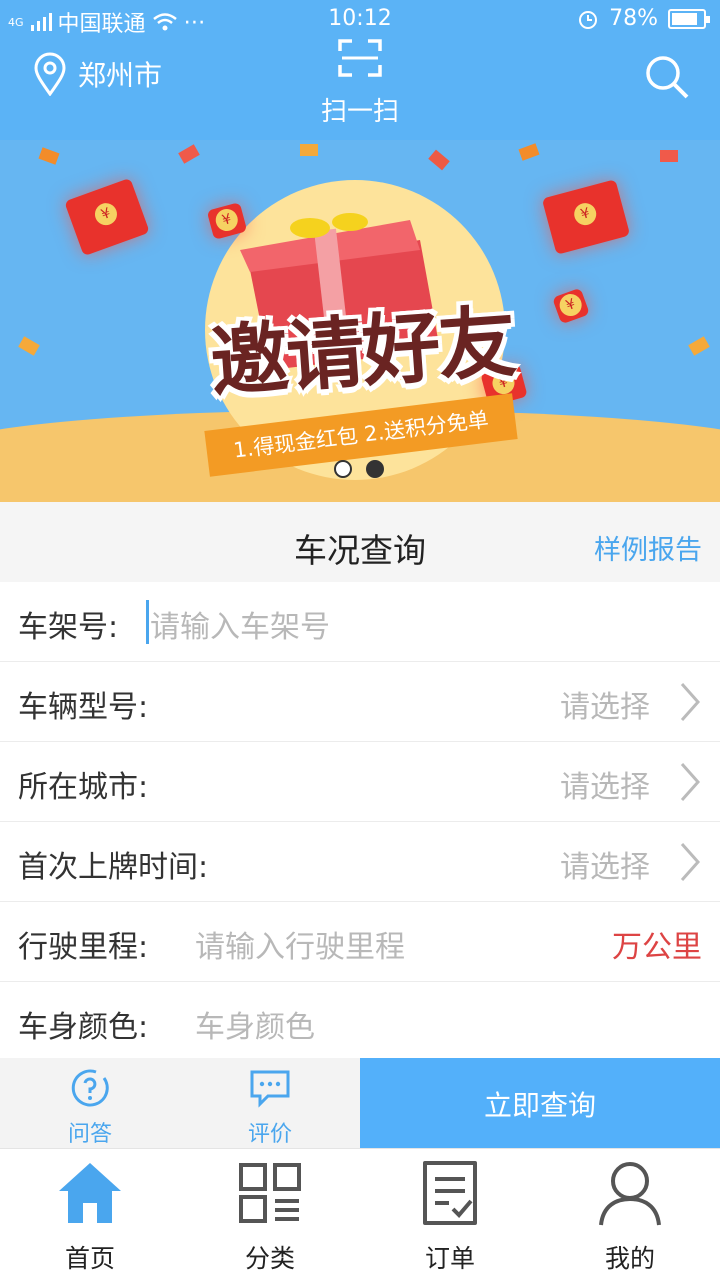  Describe the element at coordinates (113, 867) in the screenshot. I see `registration-date-label: 首次上牌时间:` at that location.